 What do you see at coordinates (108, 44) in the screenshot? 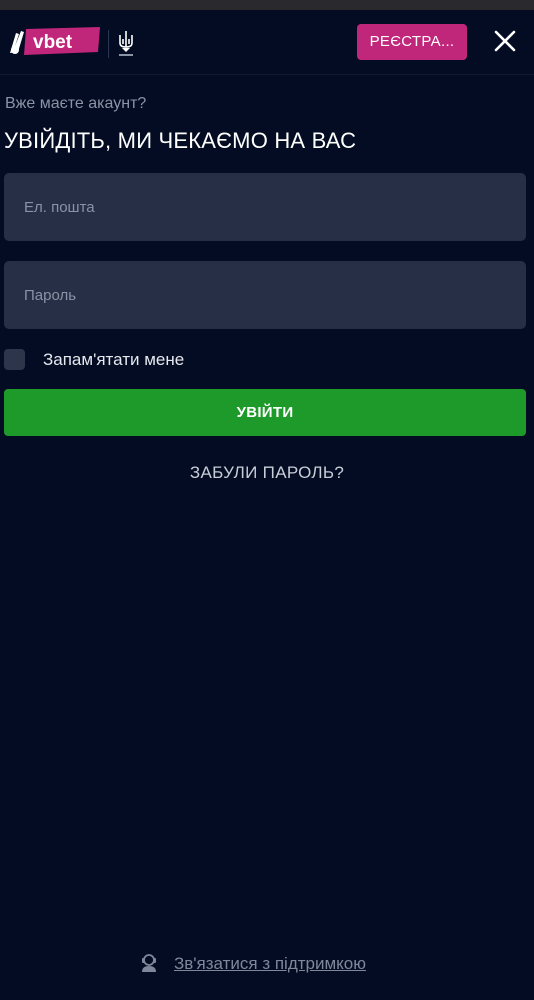
I see `logo-divider` at bounding box center [108, 44].